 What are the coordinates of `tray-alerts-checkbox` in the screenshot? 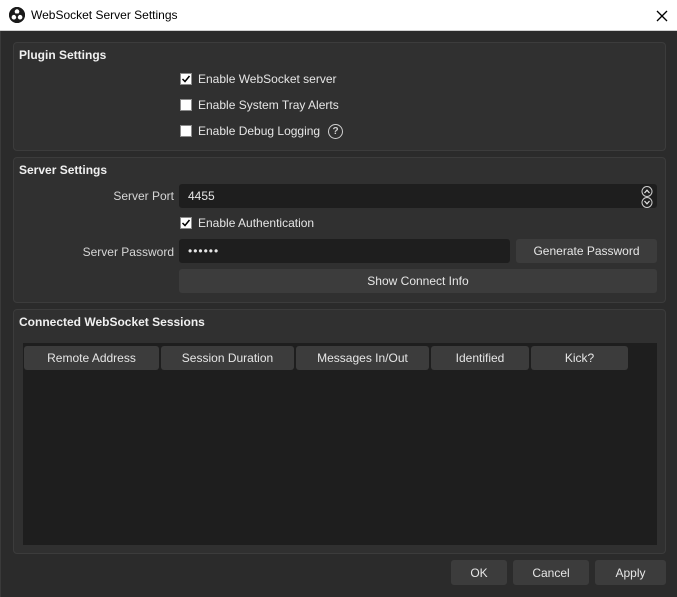 It's located at (186, 105).